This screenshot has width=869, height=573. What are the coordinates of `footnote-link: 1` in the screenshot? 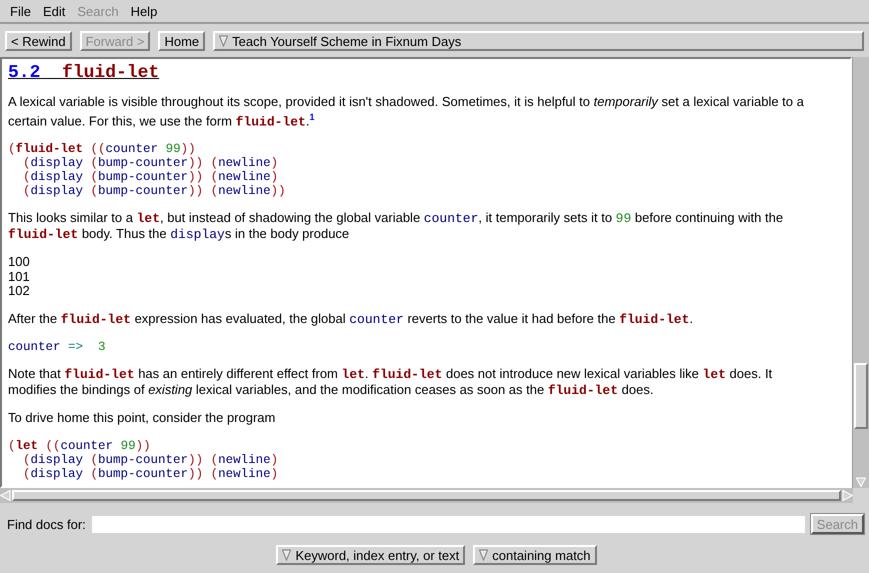 It's located at (311, 117).